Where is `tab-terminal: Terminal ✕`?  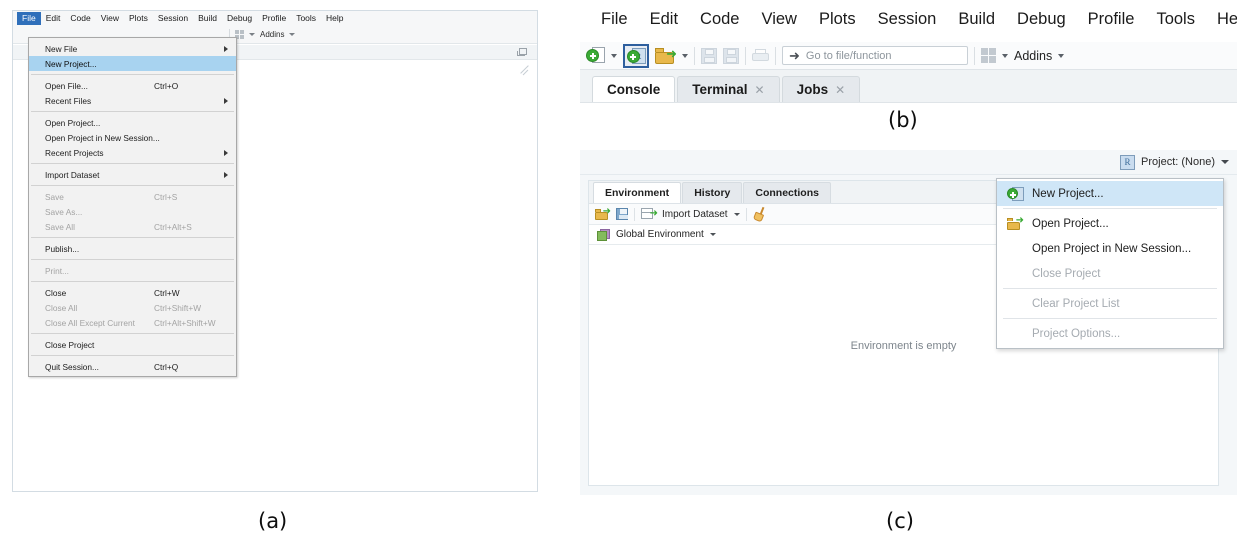
tab-terminal: Terminal ✕ is located at coordinates (728, 89).